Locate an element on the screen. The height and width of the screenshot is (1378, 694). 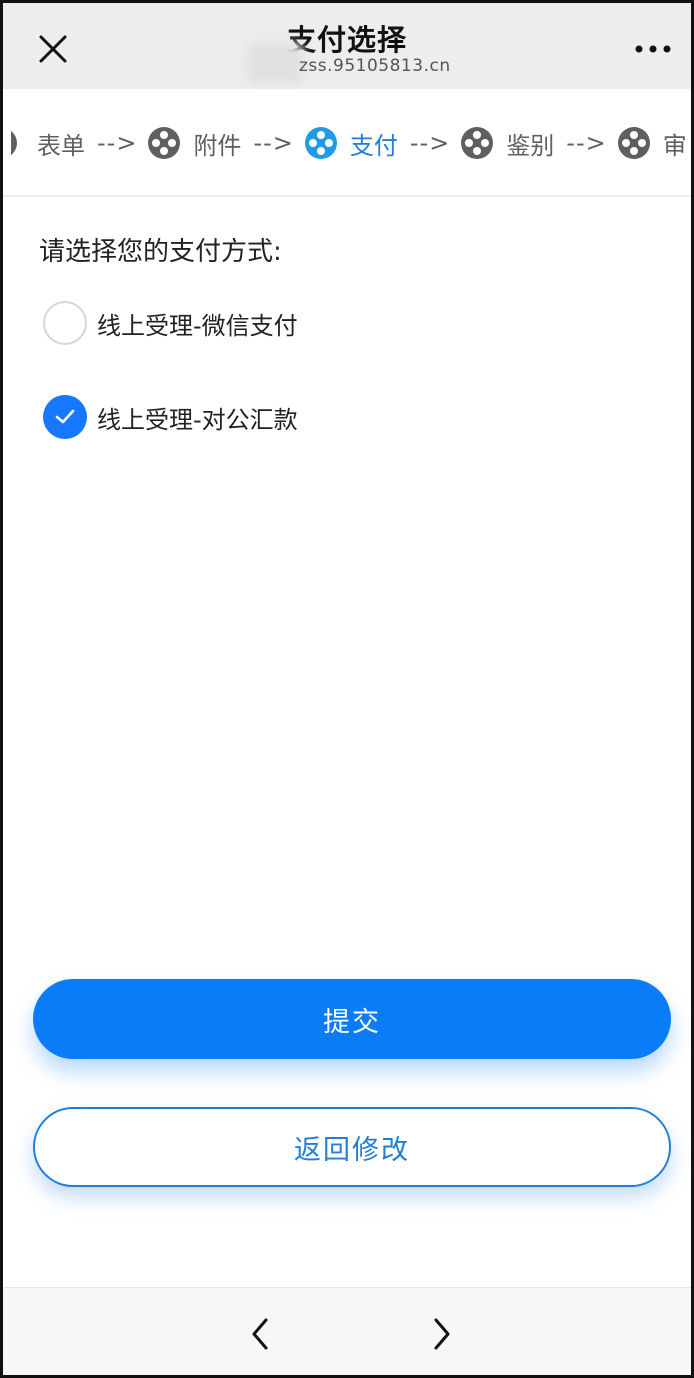
url-blur is located at coordinates (275, 63).